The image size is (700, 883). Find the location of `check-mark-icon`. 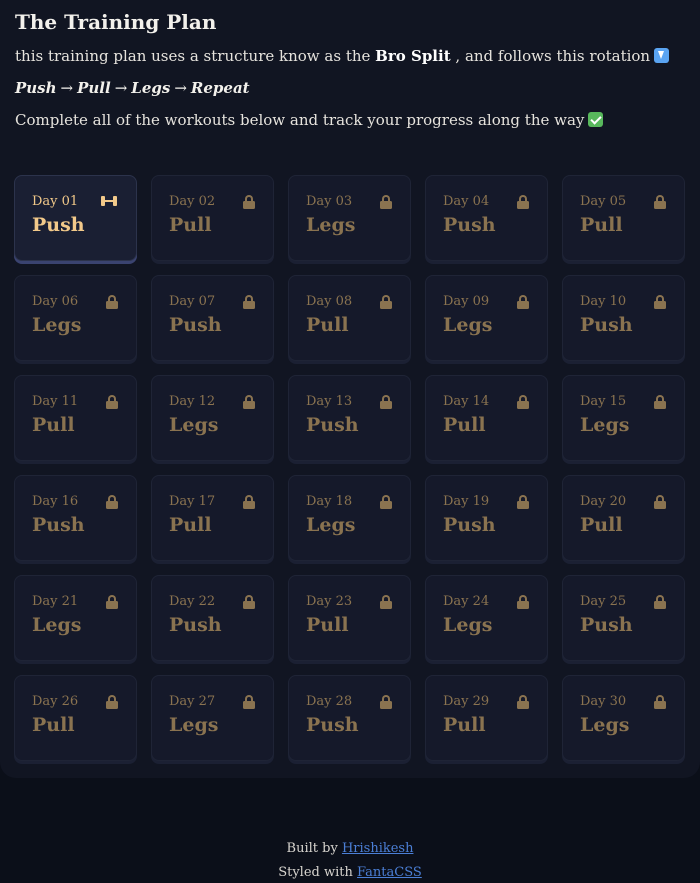

check-mark-icon is located at coordinates (596, 119).